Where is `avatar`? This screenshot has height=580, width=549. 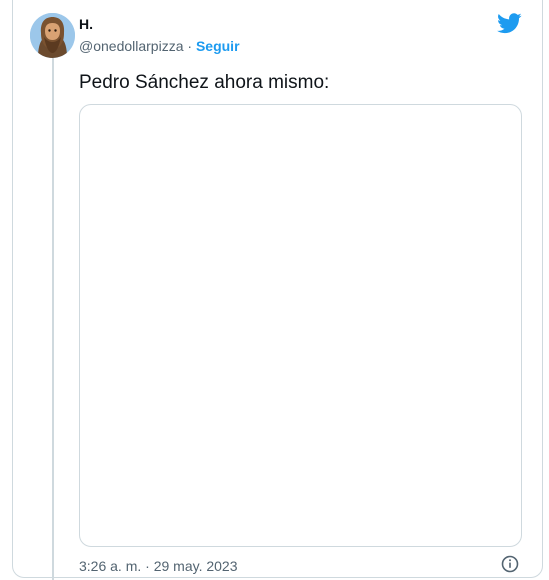 avatar is located at coordinates (52, 35).